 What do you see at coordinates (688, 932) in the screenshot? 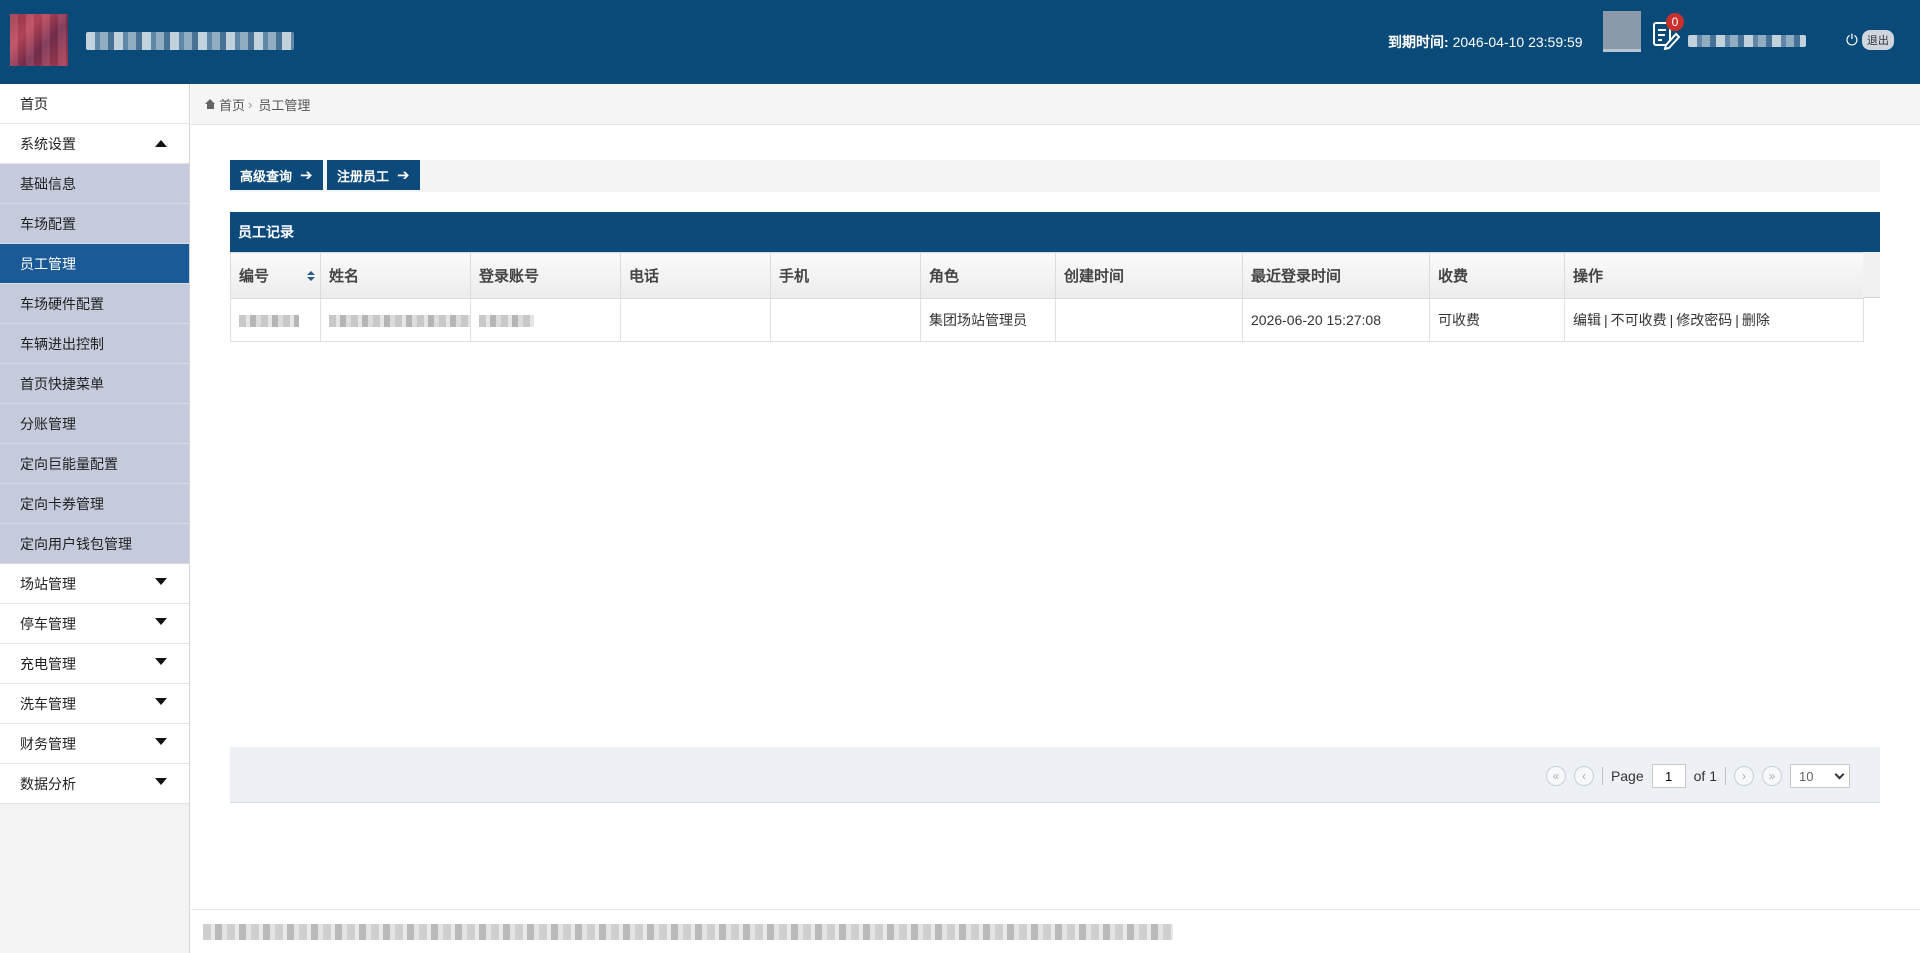
I see `footer-text-redacted` at bounding box center [688, 932].